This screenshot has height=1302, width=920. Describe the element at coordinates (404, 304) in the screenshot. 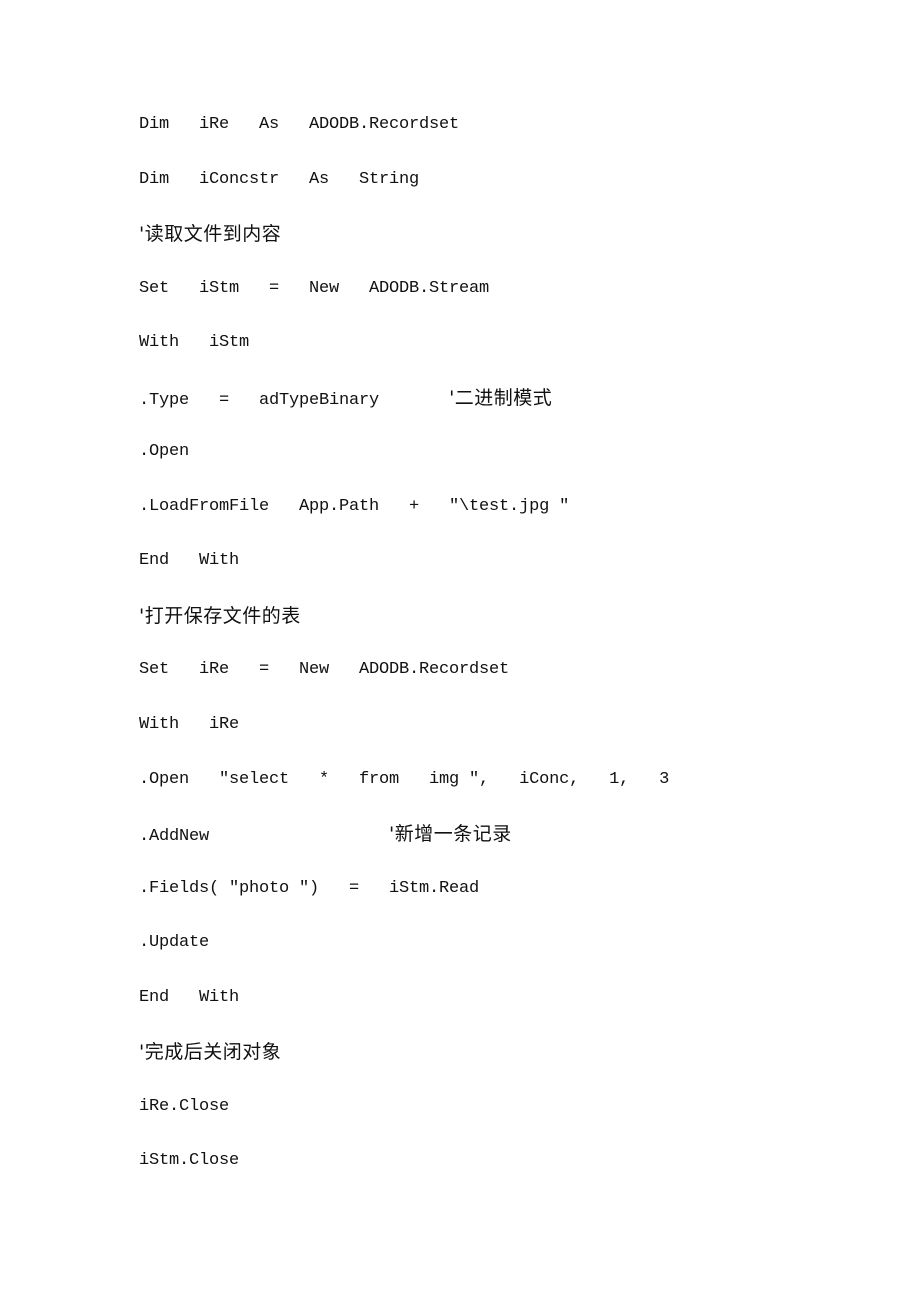

I see `code-line: Set iStm = New ADODB.Stream` at that location.